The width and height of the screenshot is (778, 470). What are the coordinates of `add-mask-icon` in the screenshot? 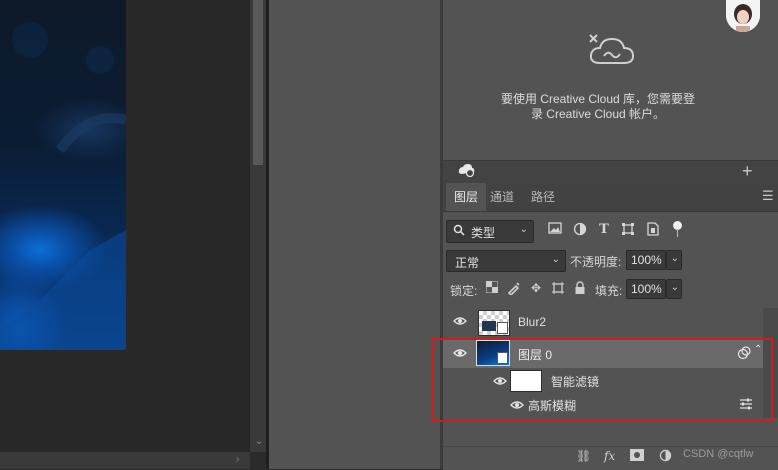 It's located at (637, 456).